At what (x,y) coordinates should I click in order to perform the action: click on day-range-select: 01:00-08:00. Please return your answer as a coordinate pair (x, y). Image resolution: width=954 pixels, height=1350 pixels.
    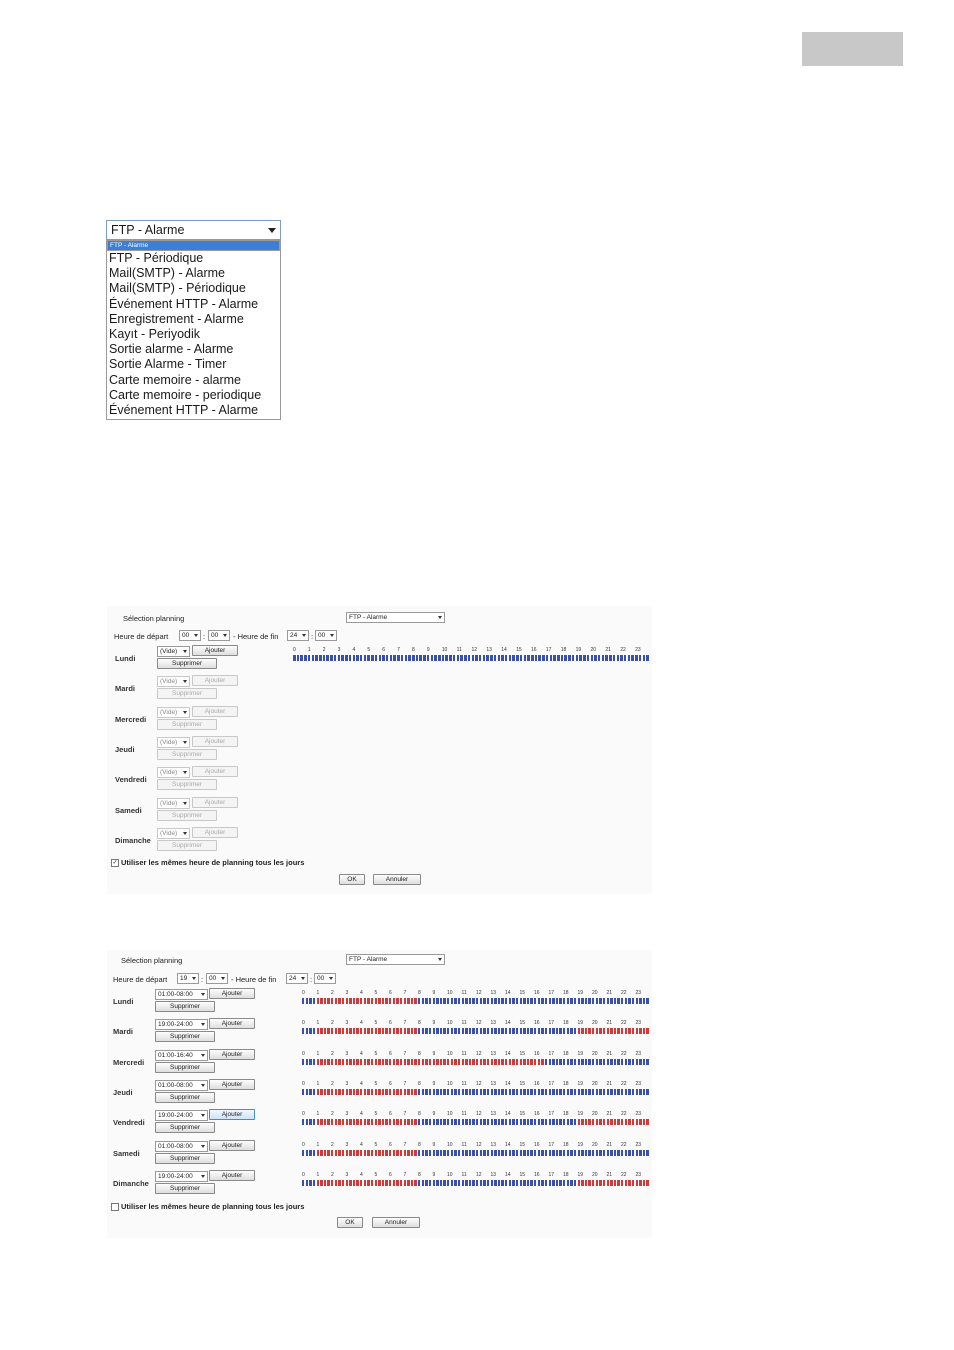
    Looking at the image, I should click on (181, 1146).